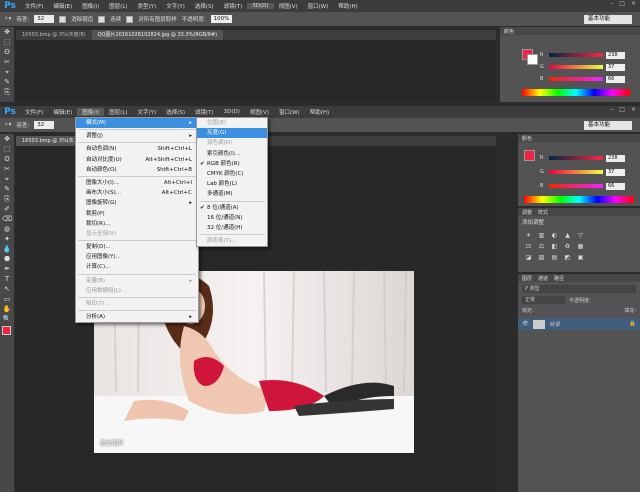  What do you see at coordinates (232, 184) in the screenshot?
I see `mode-menu-item: Lab 颜色(L)` at bounding box center [232, 184].